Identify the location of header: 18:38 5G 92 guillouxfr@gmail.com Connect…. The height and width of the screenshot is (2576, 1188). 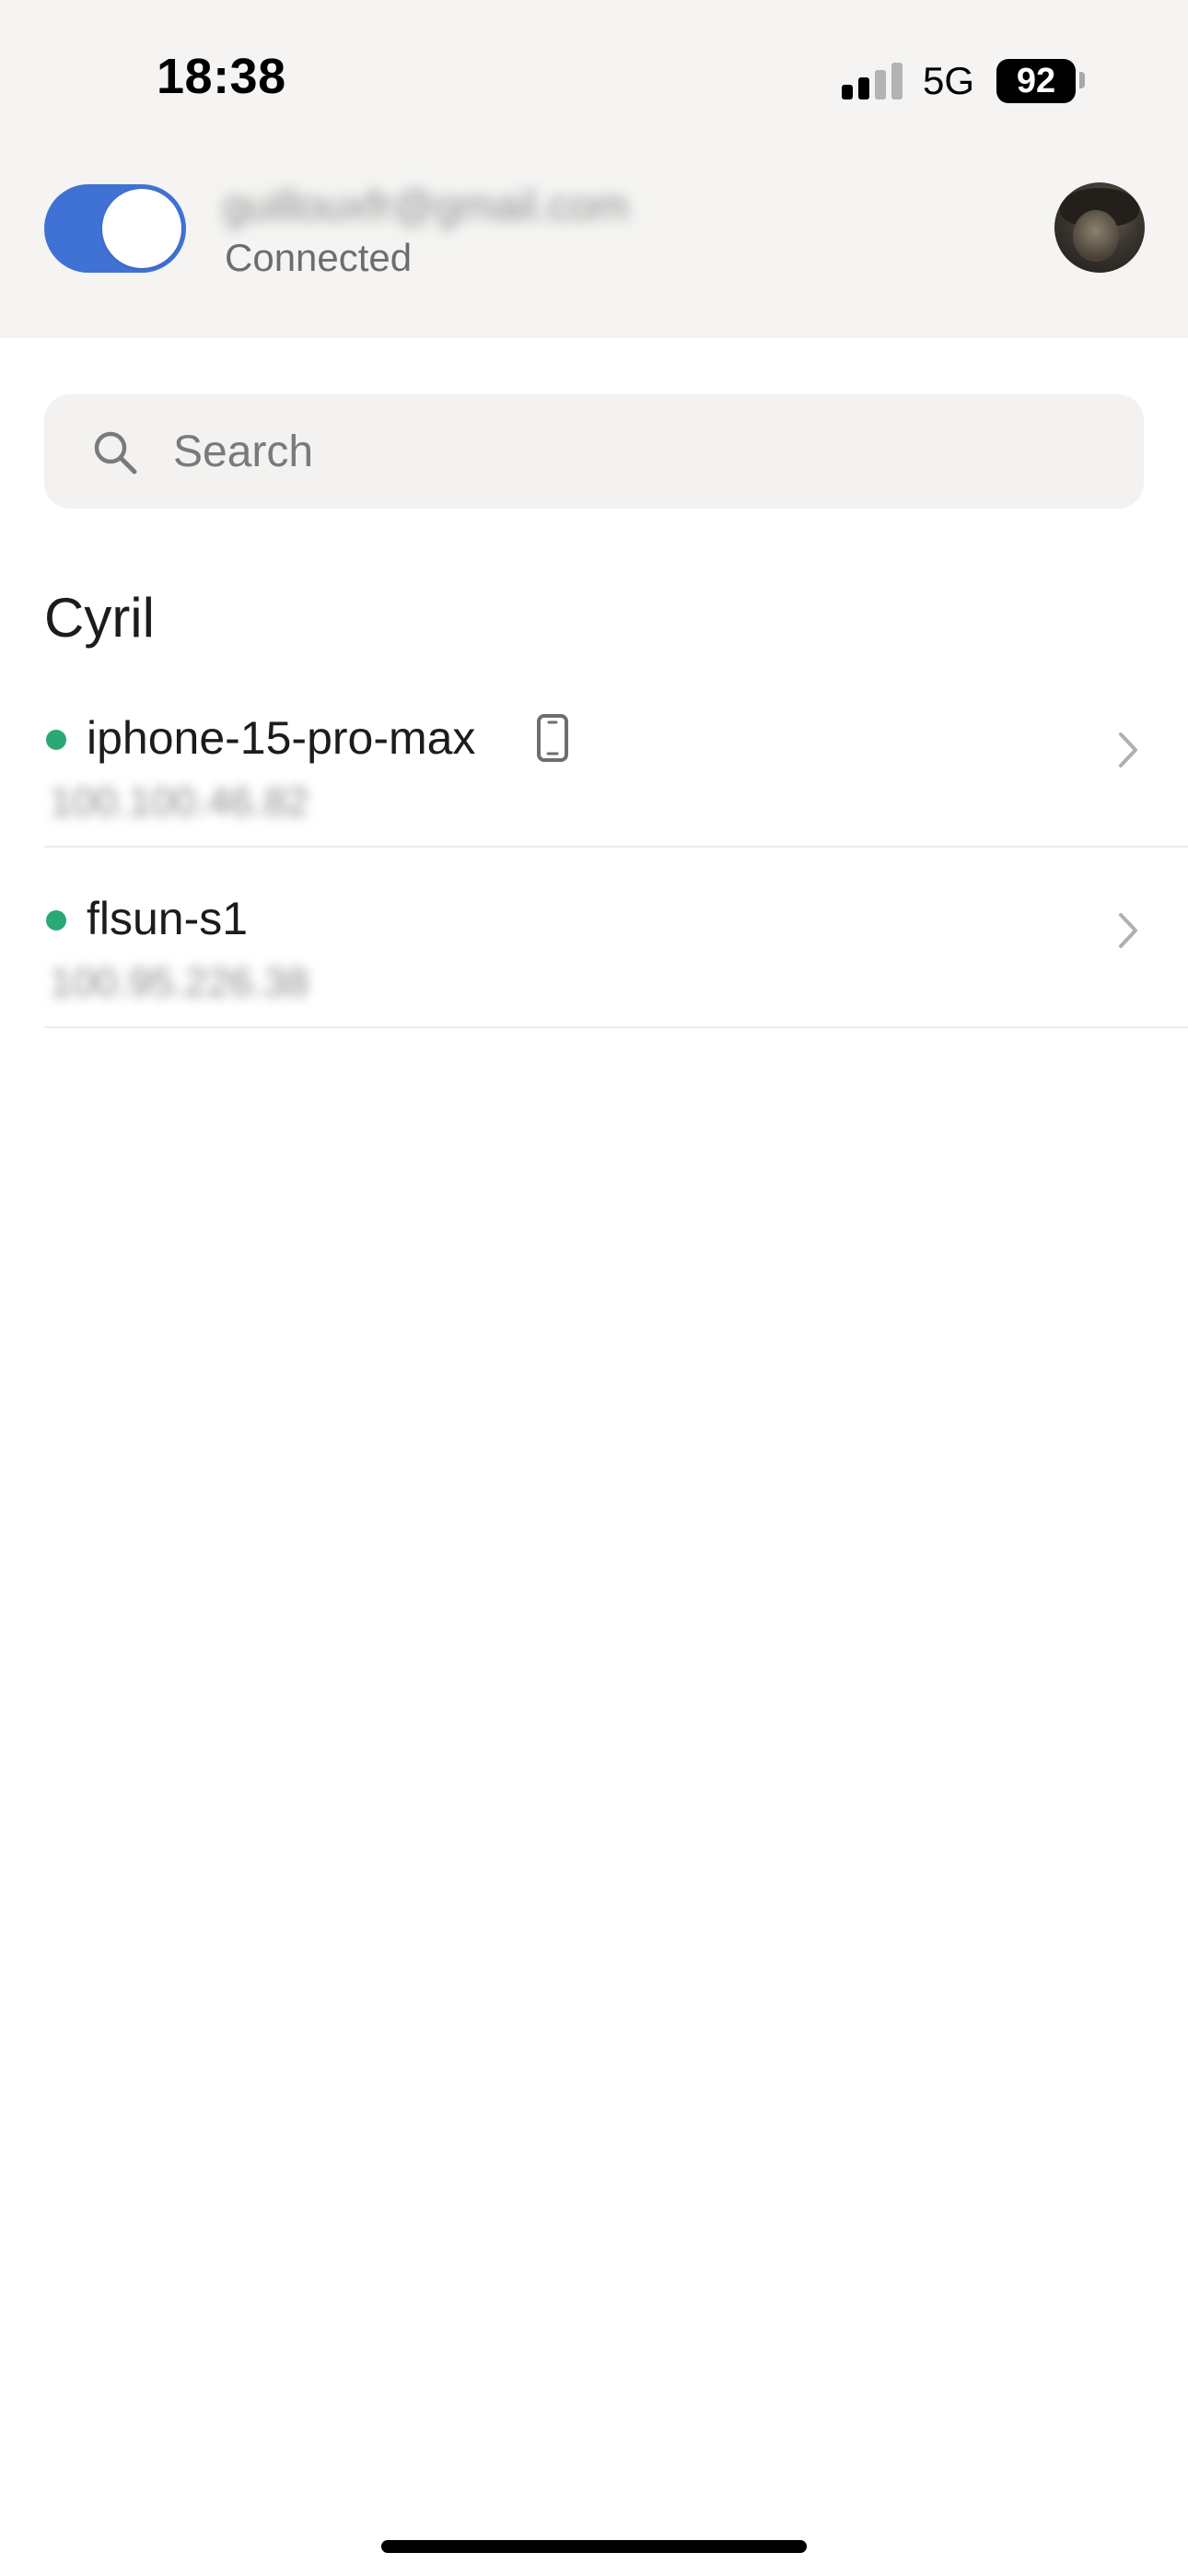
(594, 169).